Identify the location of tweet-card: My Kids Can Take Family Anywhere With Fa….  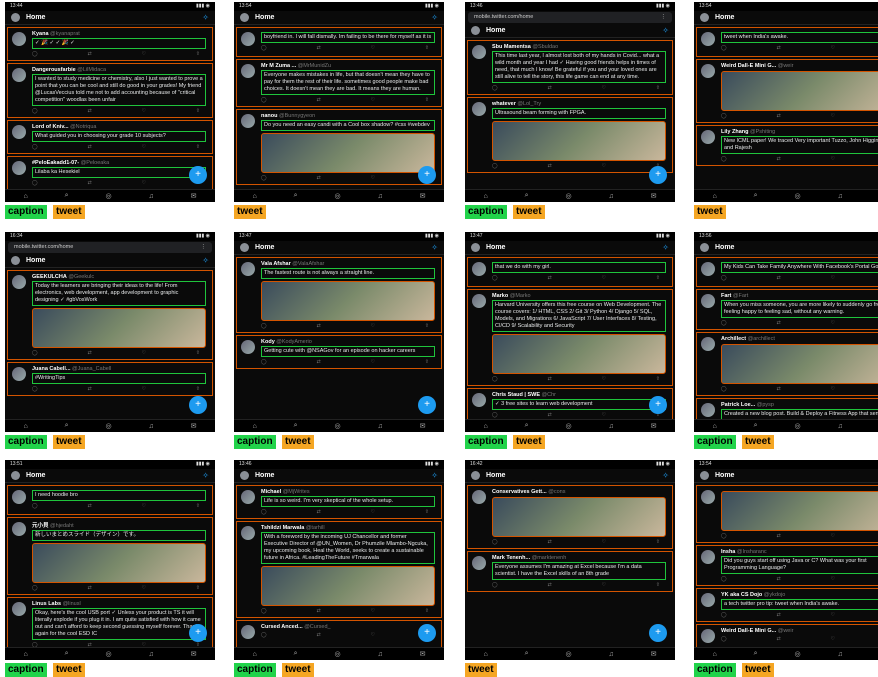
(787, 272).